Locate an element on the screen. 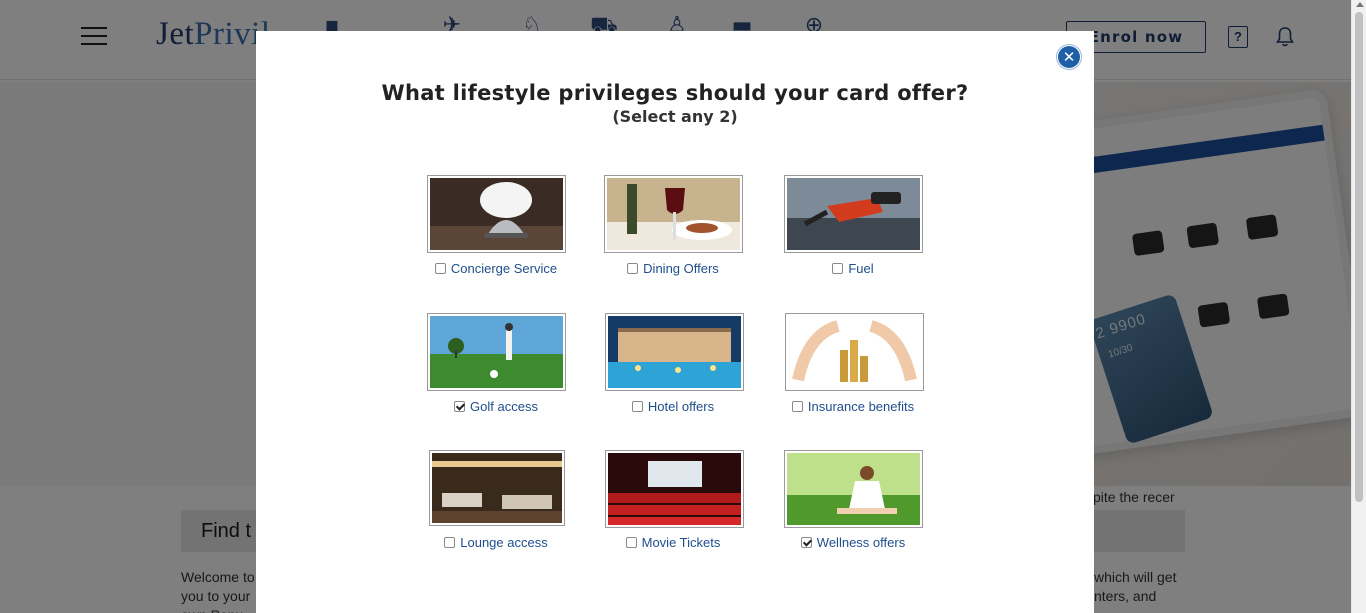 The image size is (1366, 613). concierge-image is located at coordinates (496, 214).